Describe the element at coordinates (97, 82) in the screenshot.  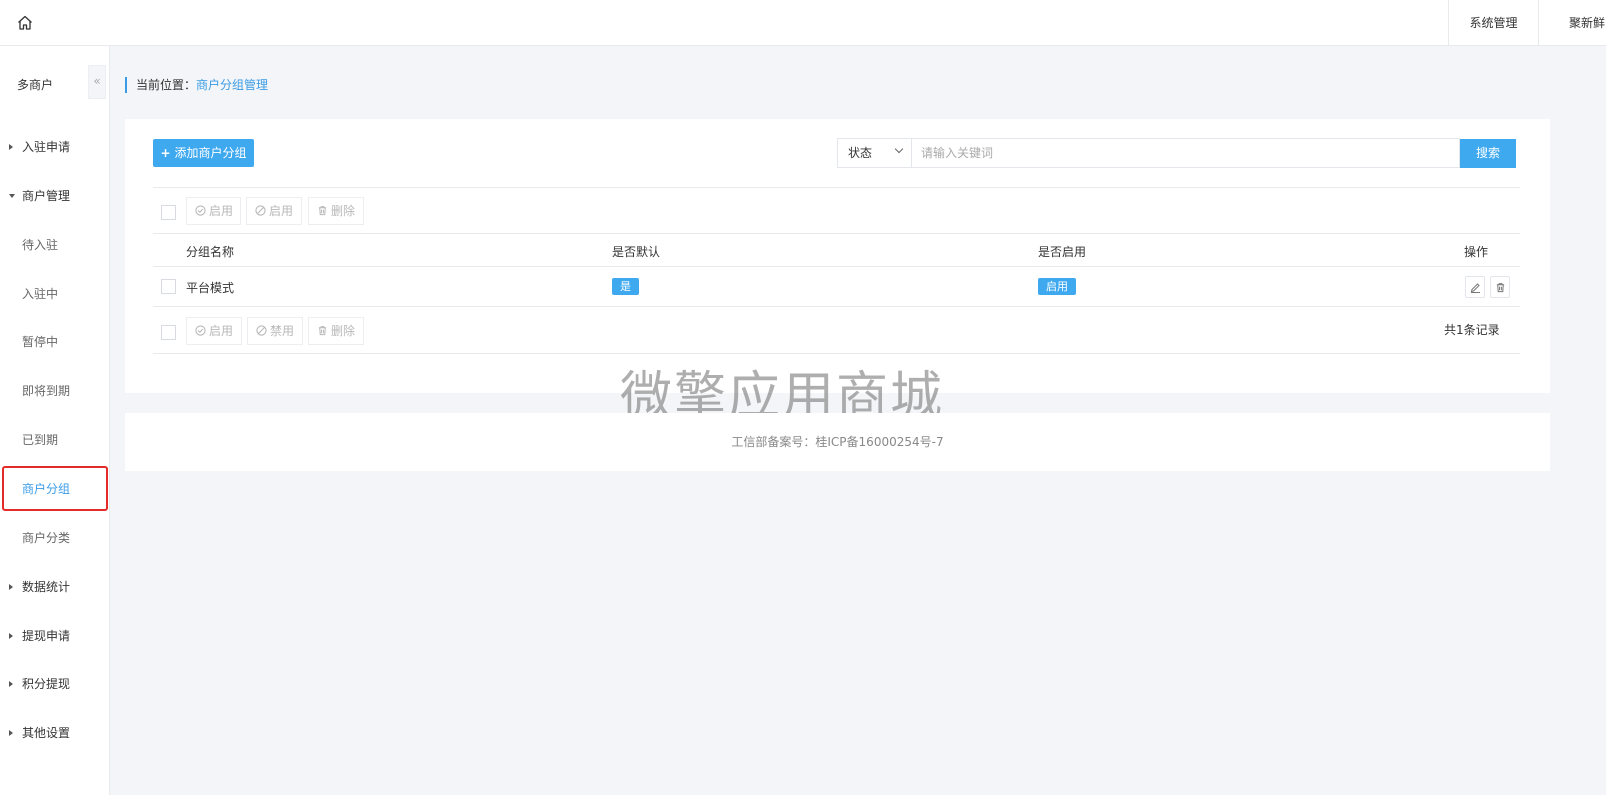
I see `collapse-sidebar-icon: «` at that location.